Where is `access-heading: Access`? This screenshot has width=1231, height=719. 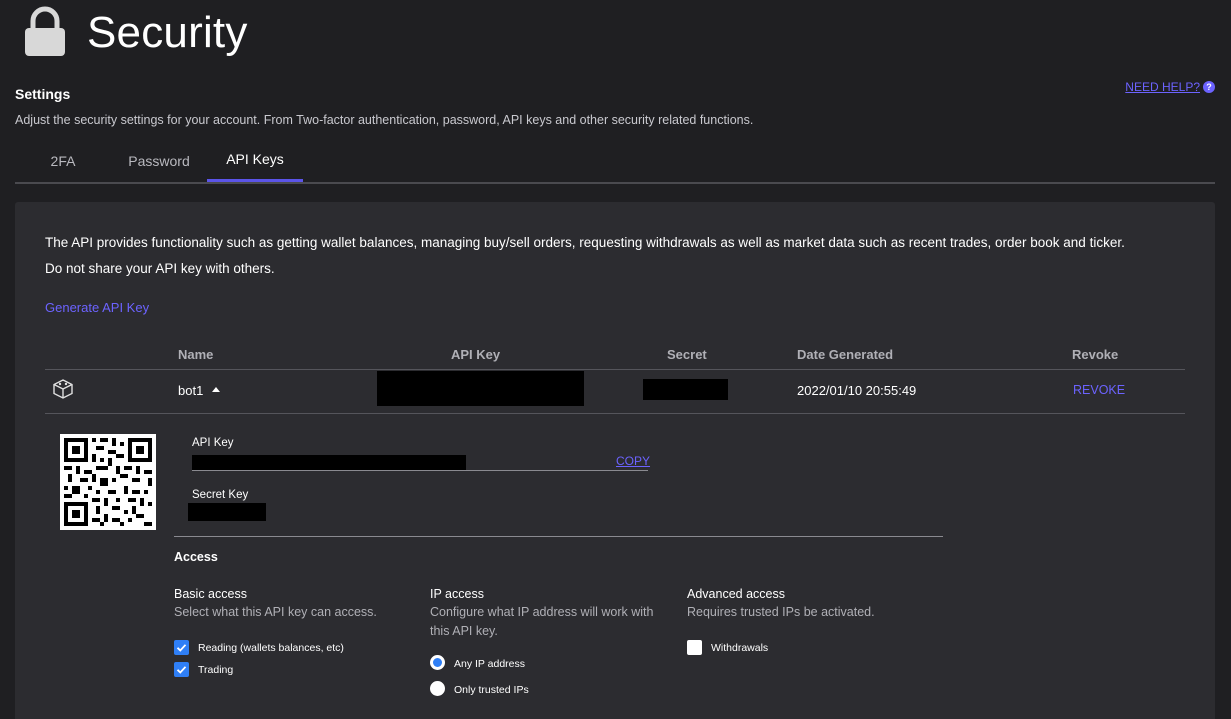
access-heading: Access is located at coordinates (196, 557).